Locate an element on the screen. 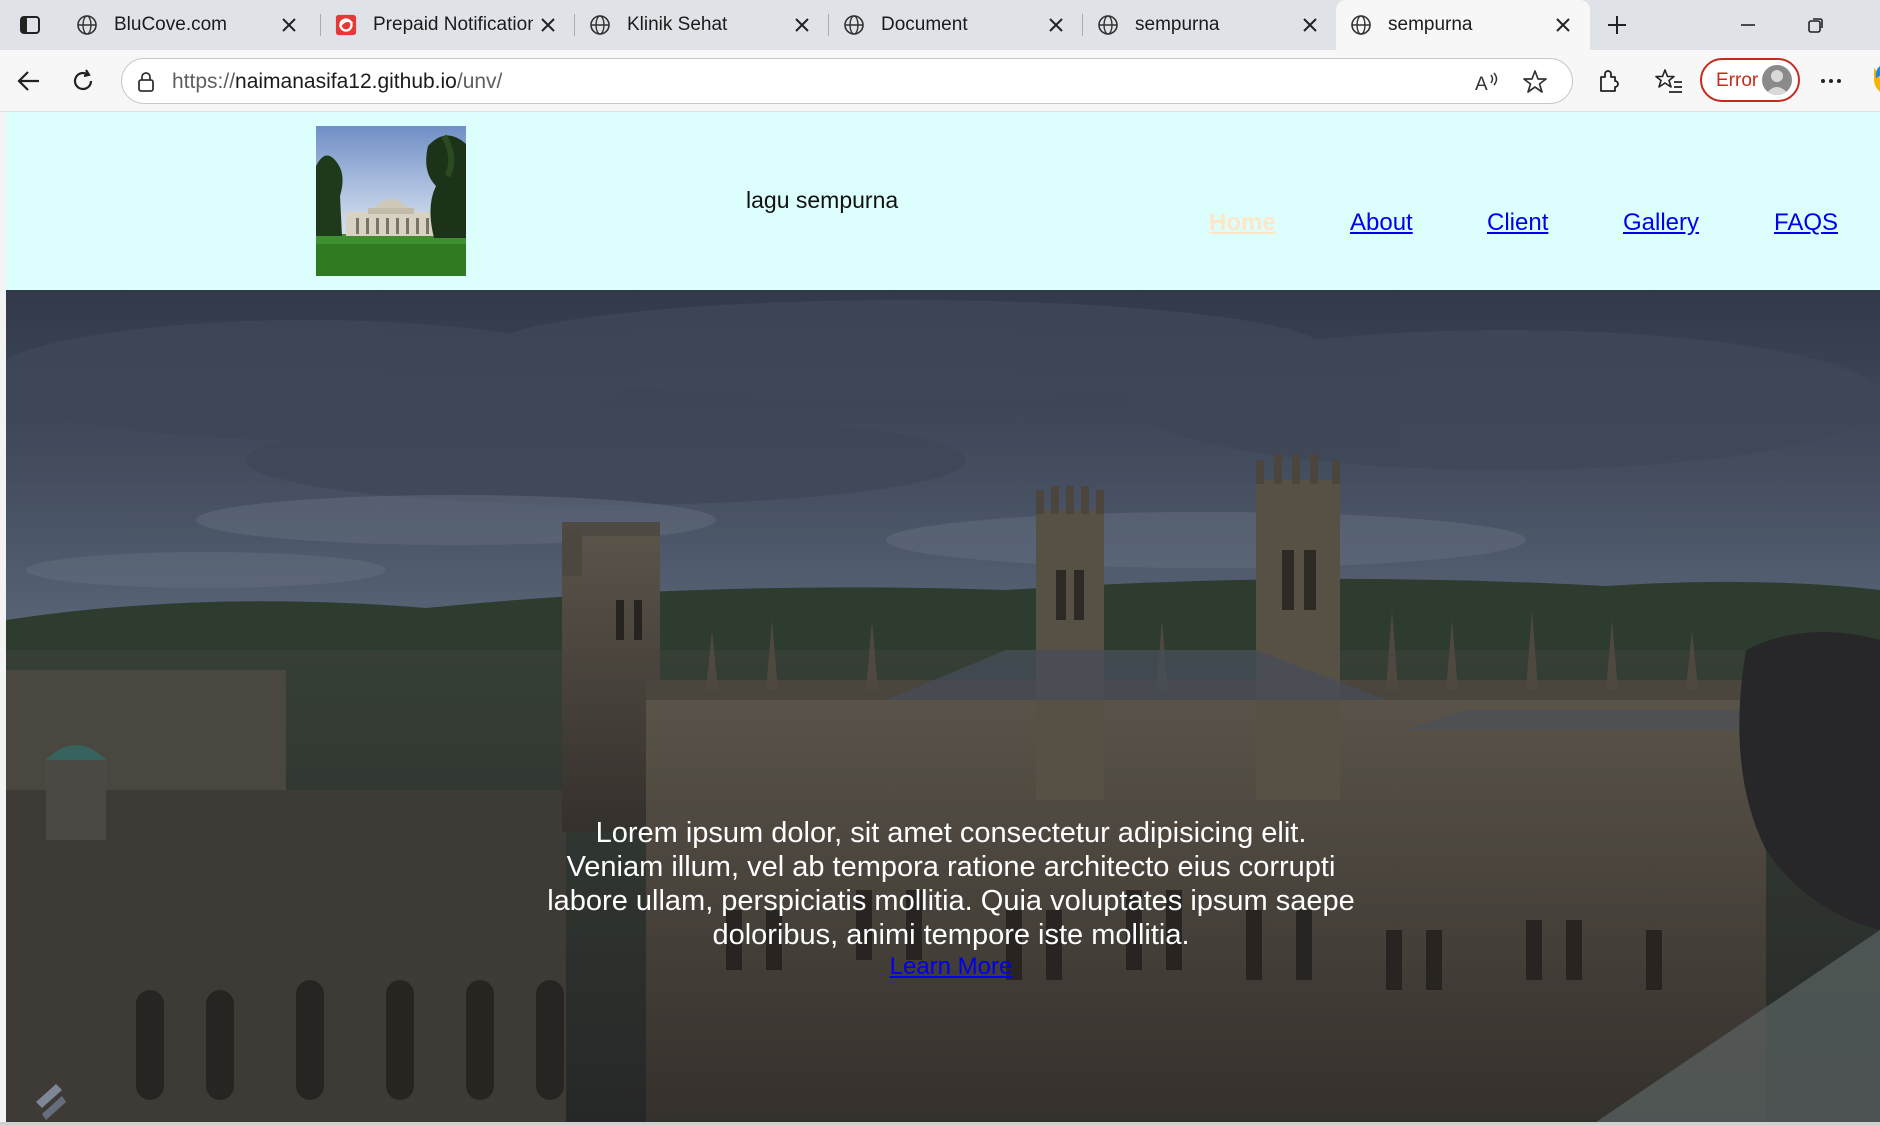 The image size is (1880, 1125). nav-faqs-link: FAQS is located at coordinates (1806, 223).